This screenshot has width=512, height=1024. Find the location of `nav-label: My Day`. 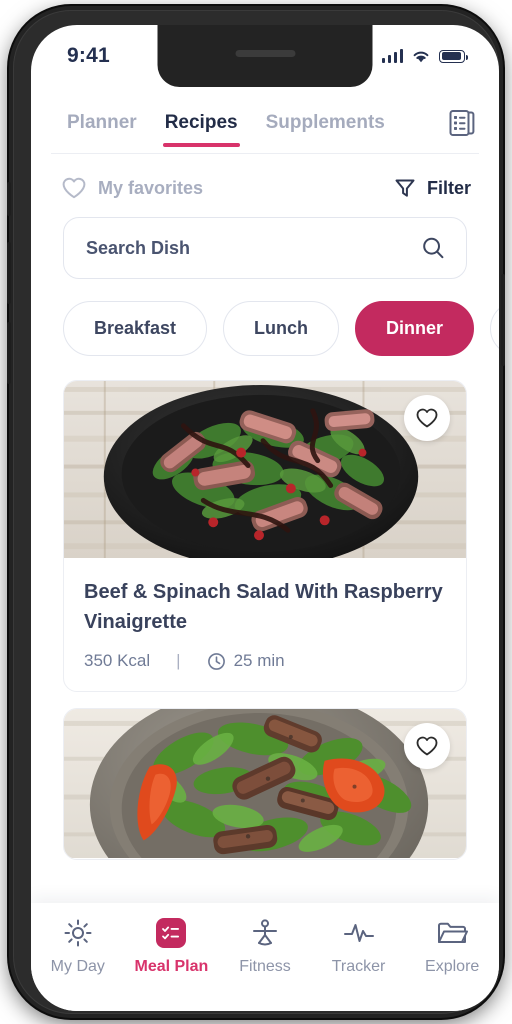

nav-label: My Day is located at coordinates (77, 966).